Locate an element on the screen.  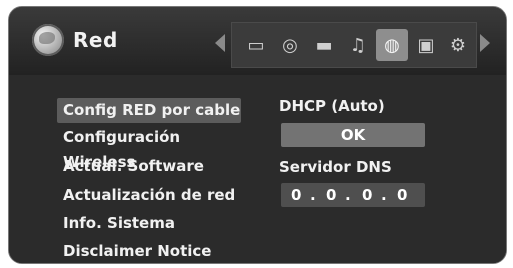
dns-field: 0 . 0 . 0 . 0 is located at coordinates (353, 195).